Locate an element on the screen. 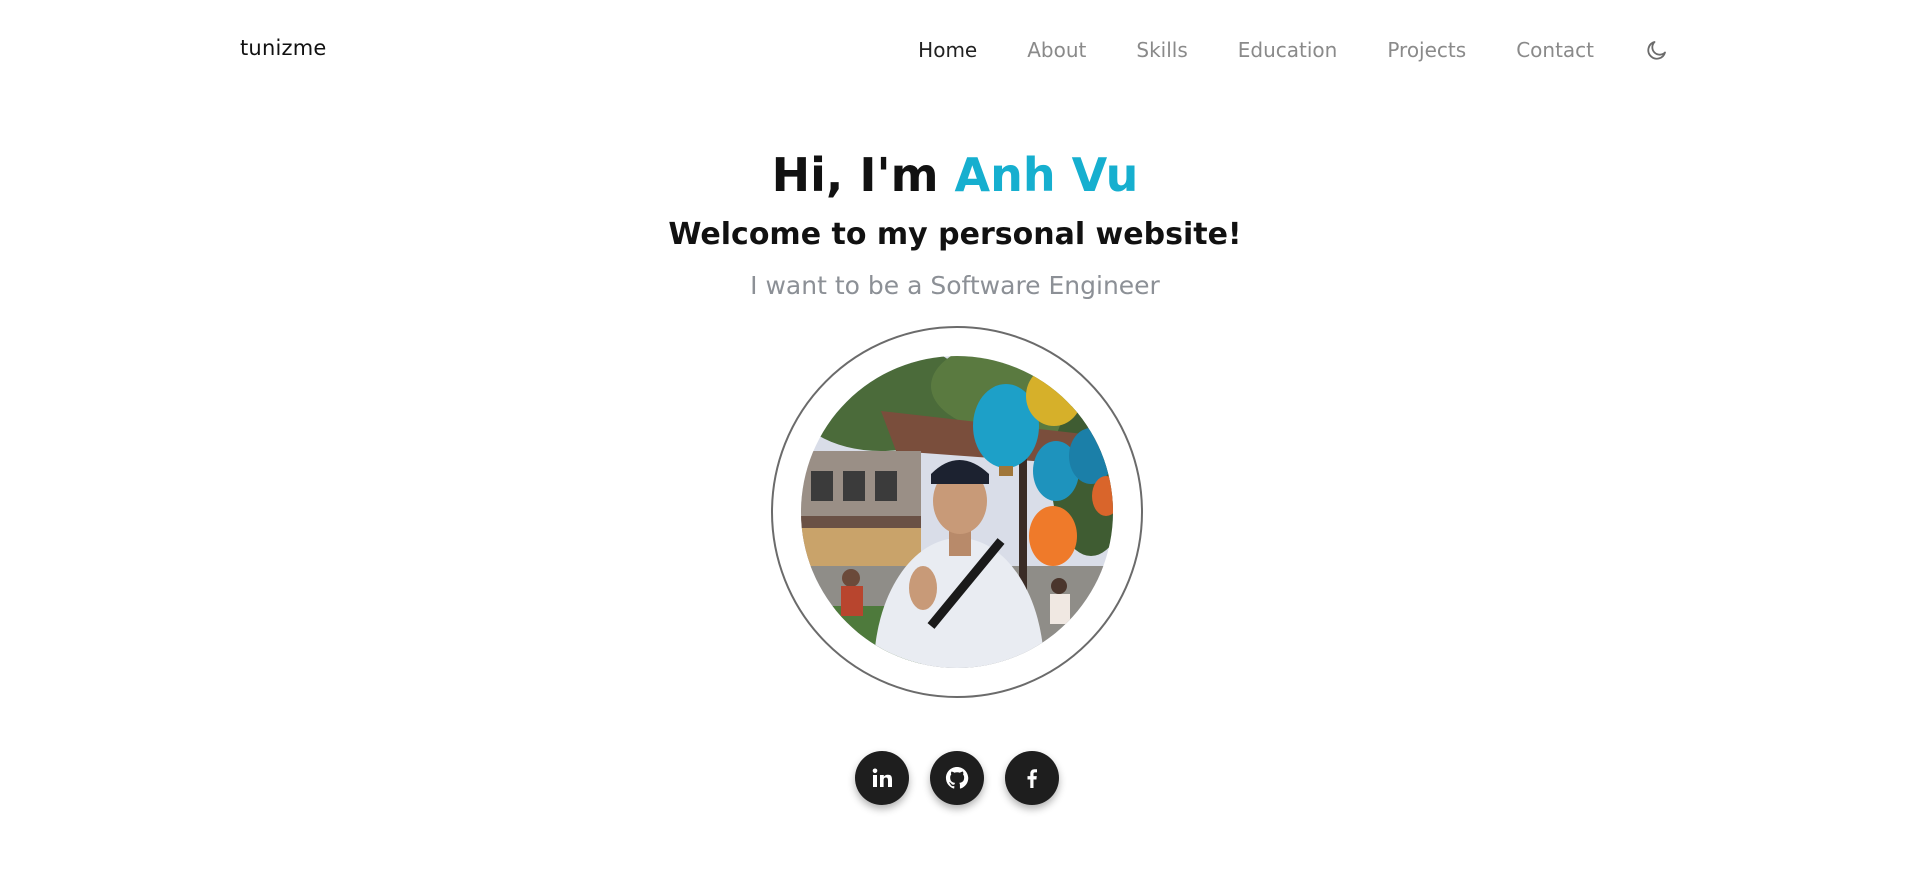  nav-item-home: Home is located at coordinates (947, 50).